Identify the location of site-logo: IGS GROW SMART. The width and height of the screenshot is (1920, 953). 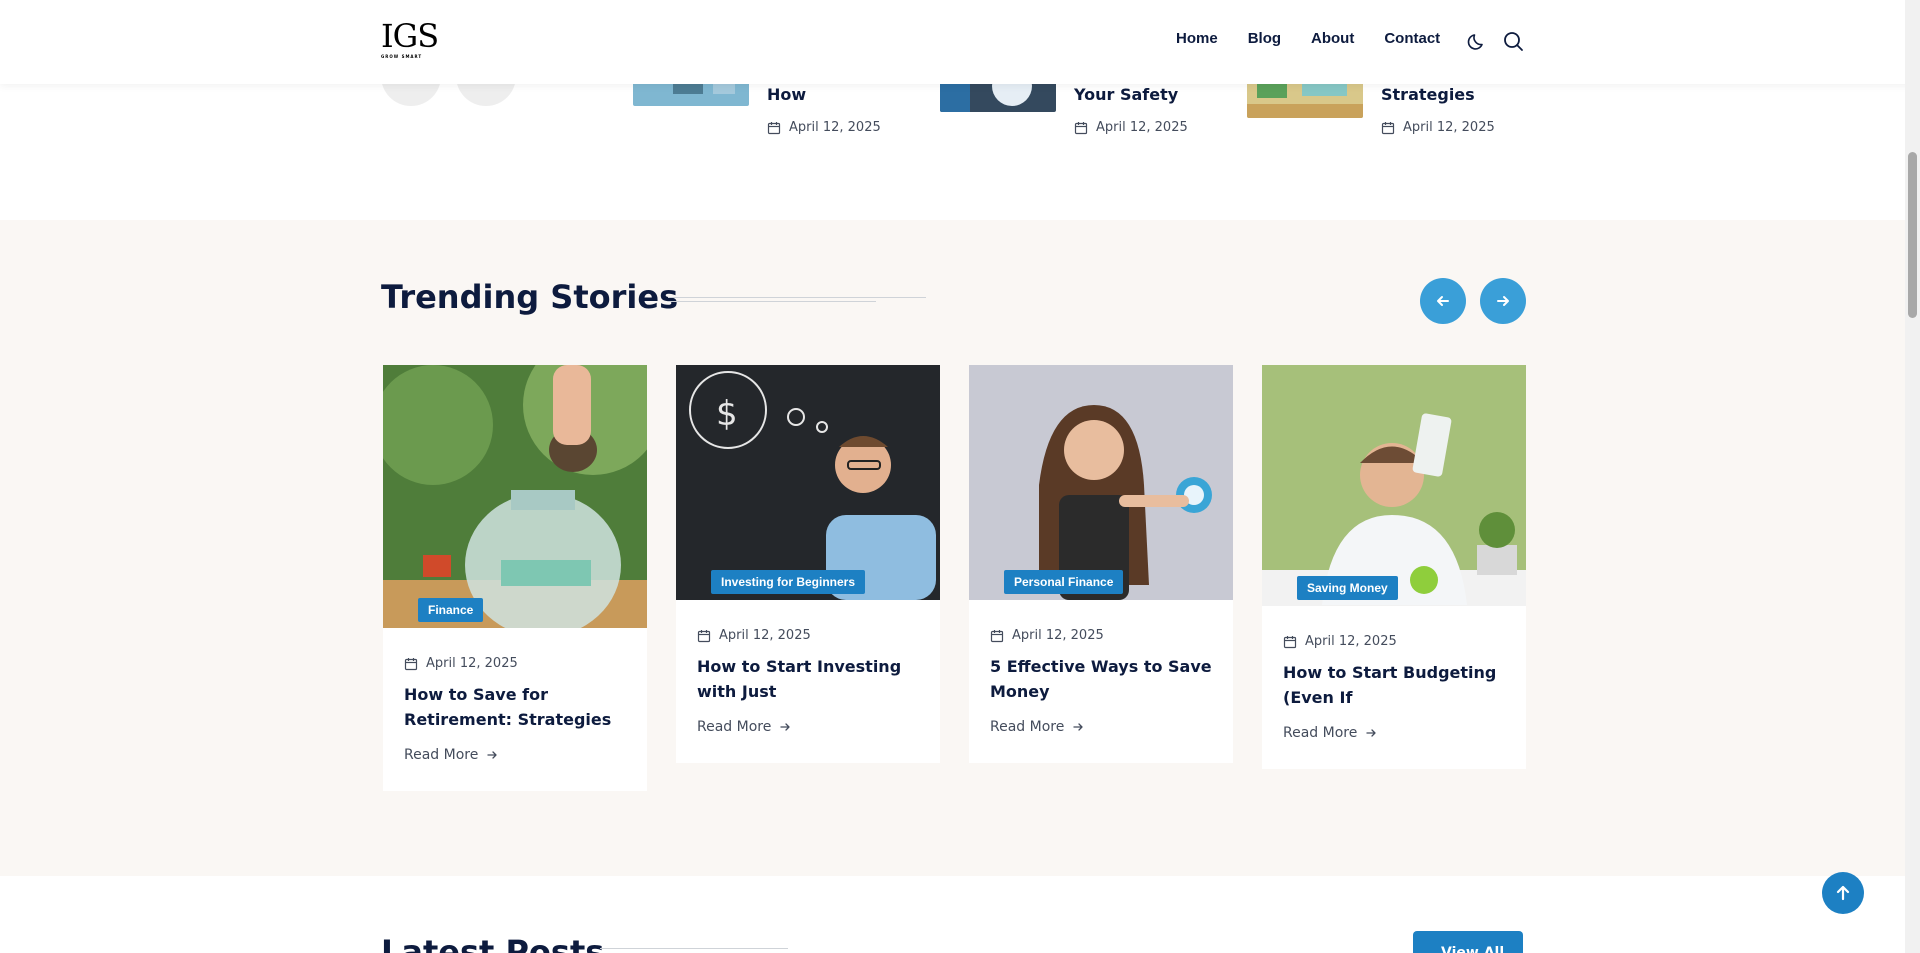
(411, 39).